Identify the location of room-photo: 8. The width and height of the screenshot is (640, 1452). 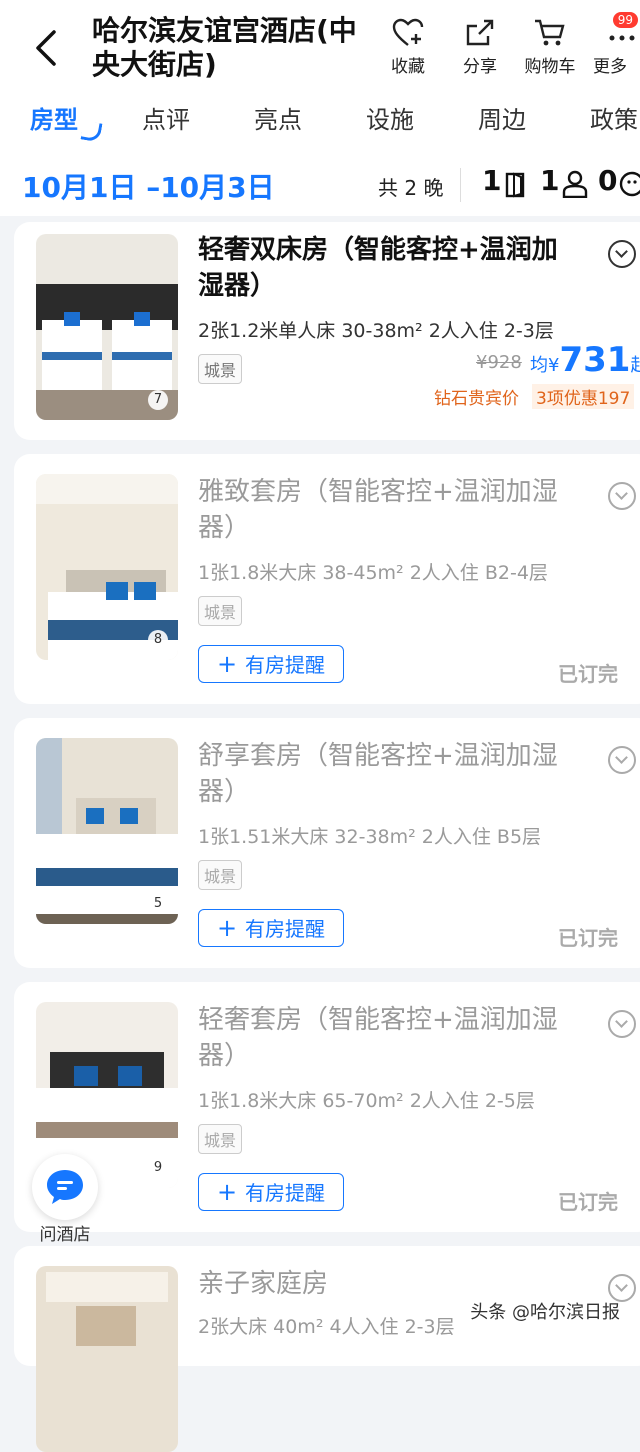
(107, 567).